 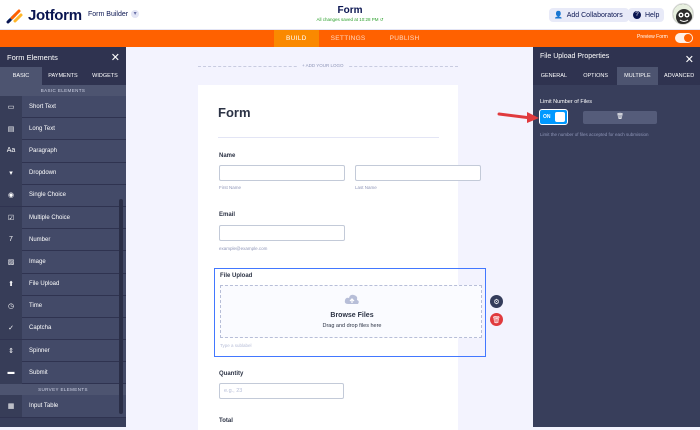 I want to click on element-item-multiple-choice: ☑ Multiple Choice, so click(x=63, y=218).